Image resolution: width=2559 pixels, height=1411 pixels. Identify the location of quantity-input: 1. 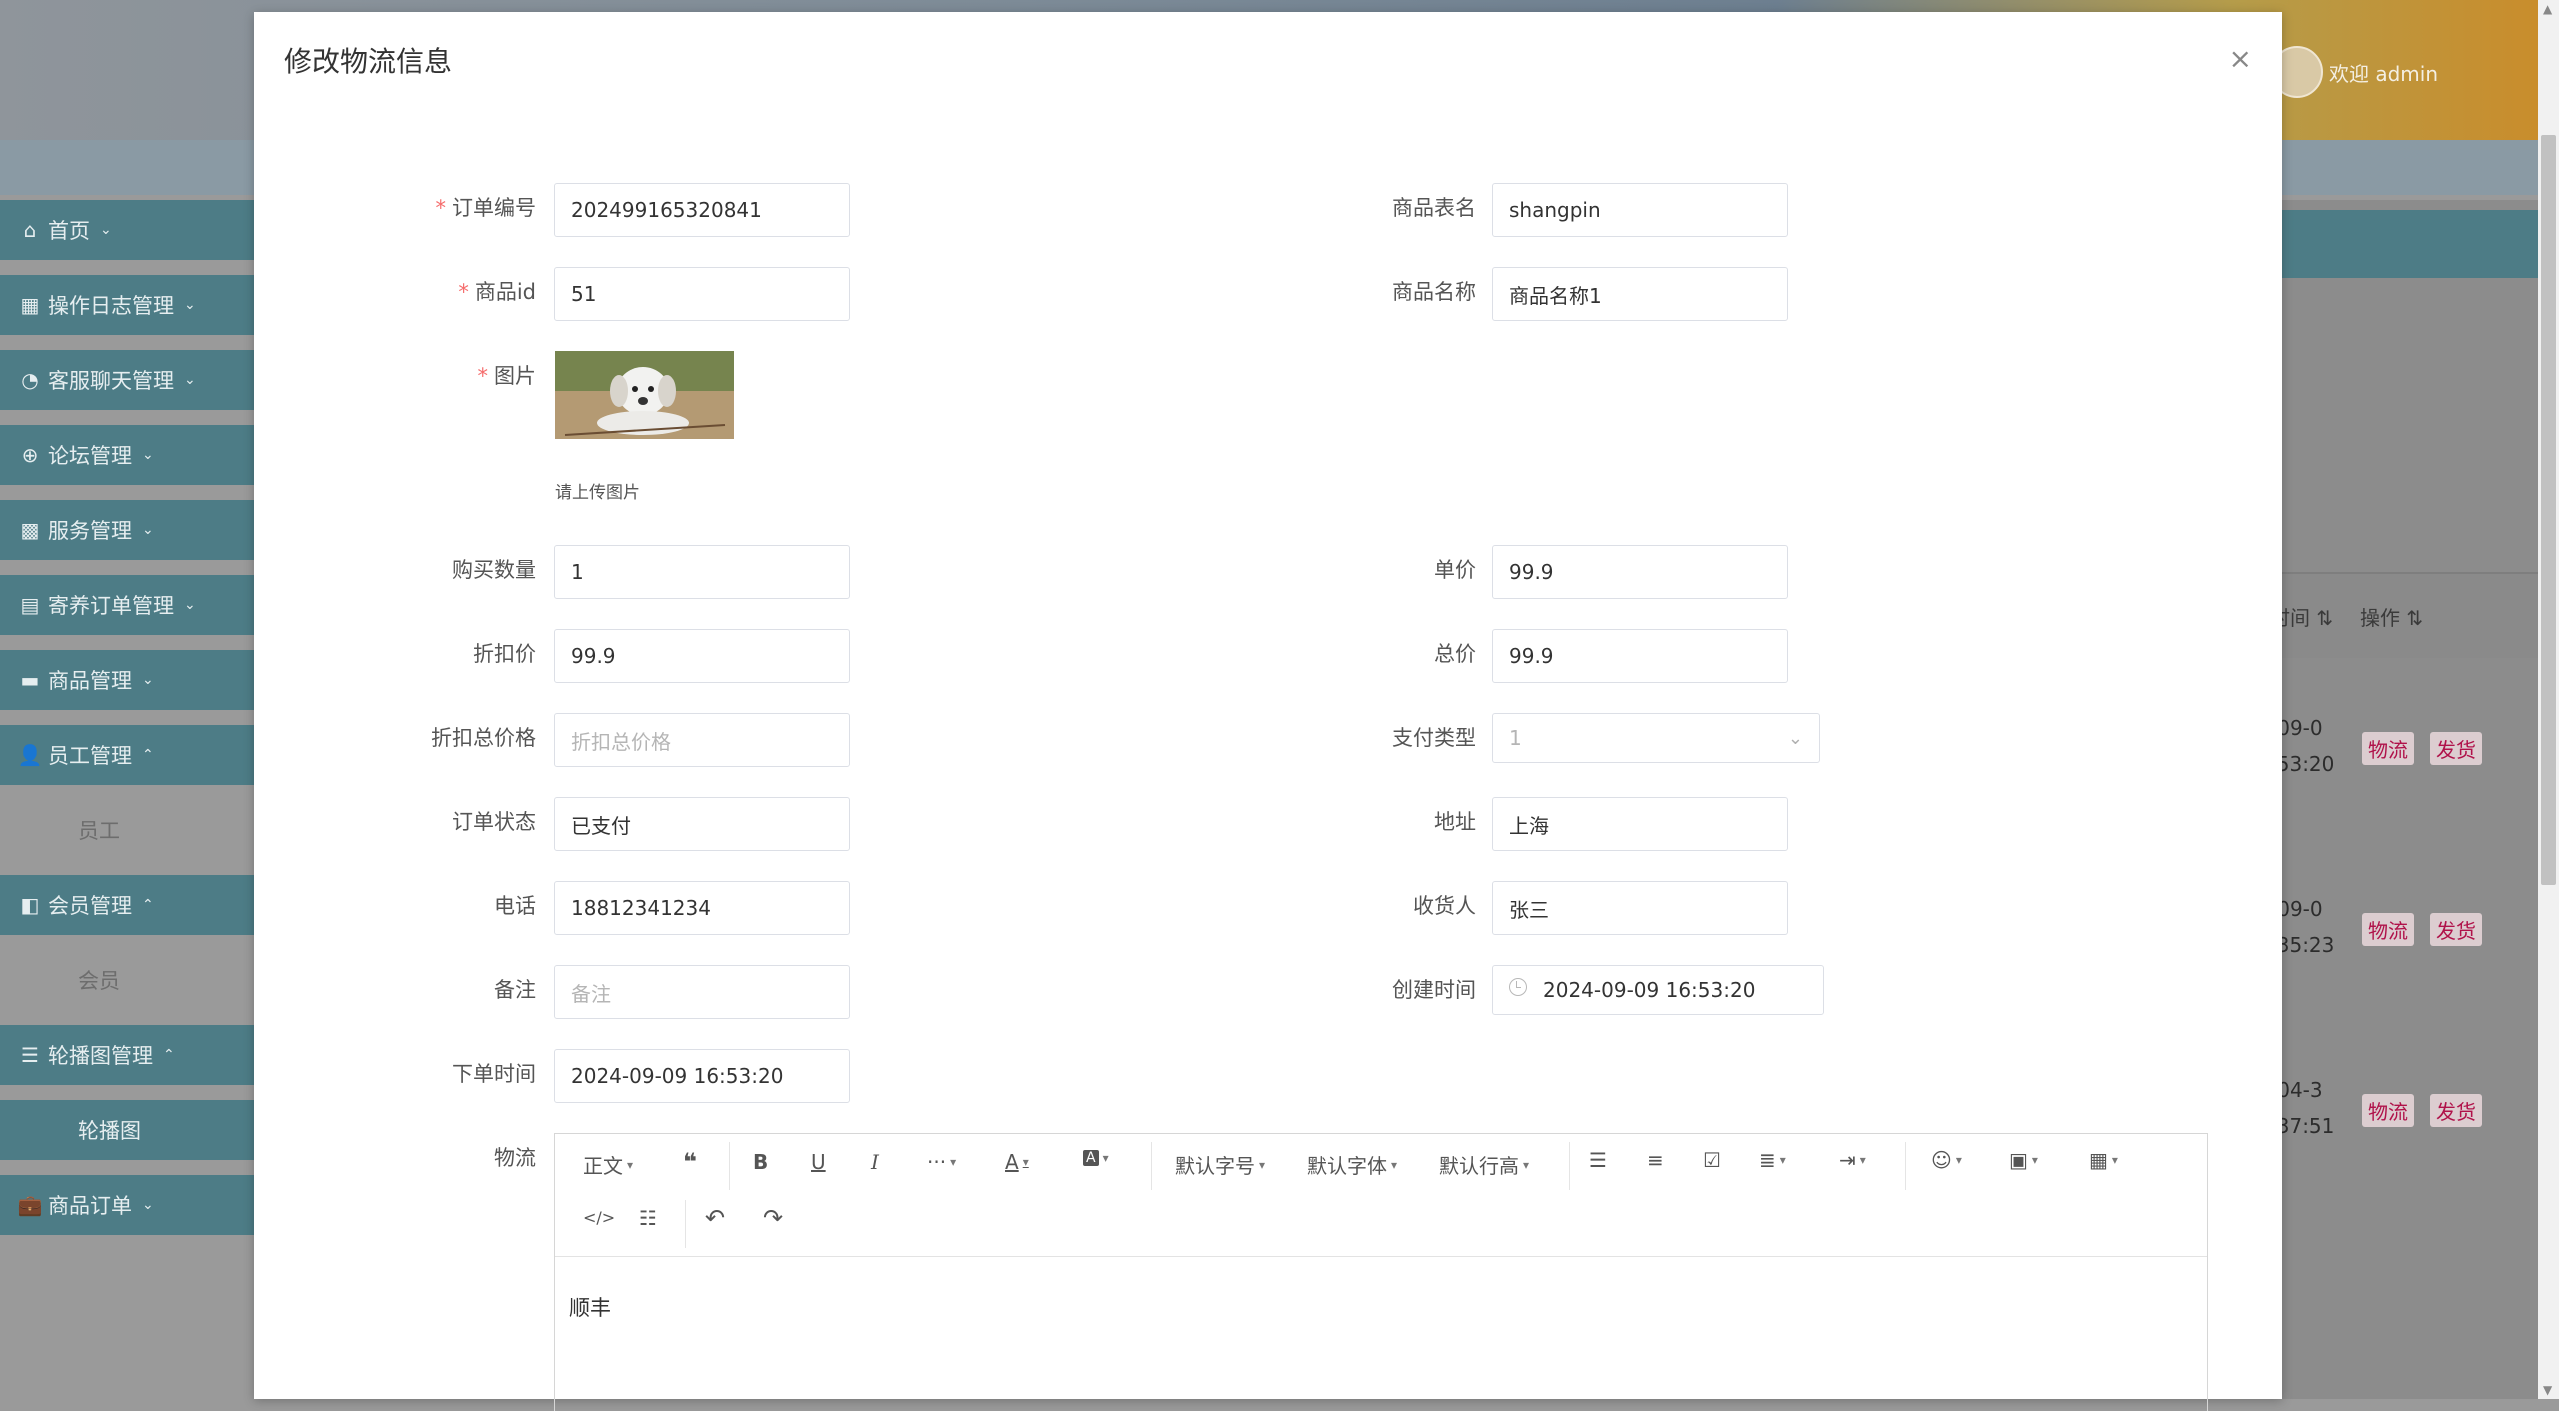
(702, 572).